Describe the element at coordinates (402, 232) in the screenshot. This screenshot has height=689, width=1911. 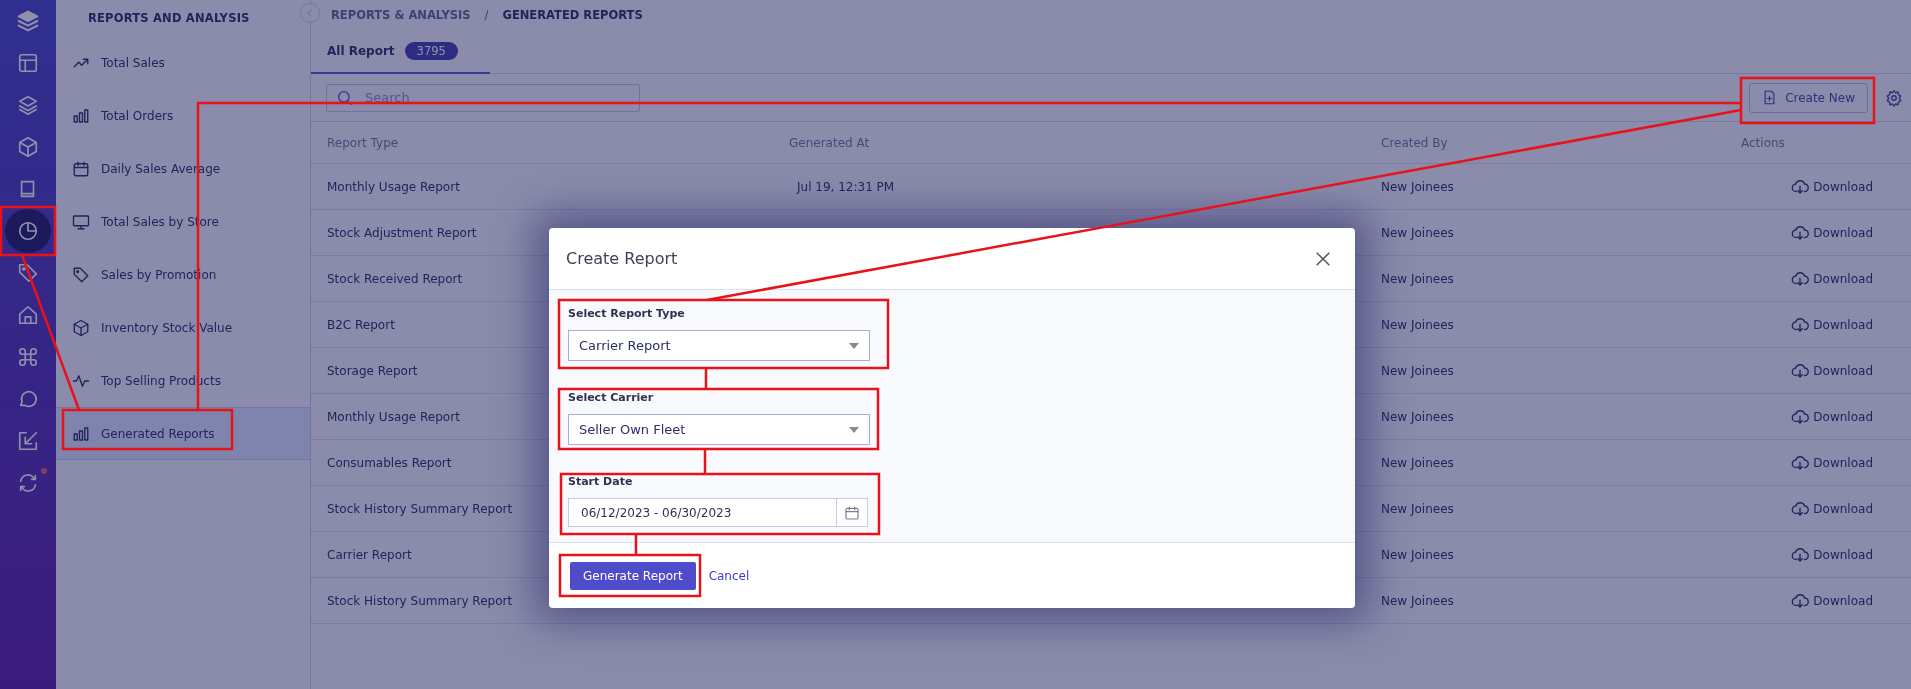
I see `table-cell: Stock Adjustment Report` at that location.